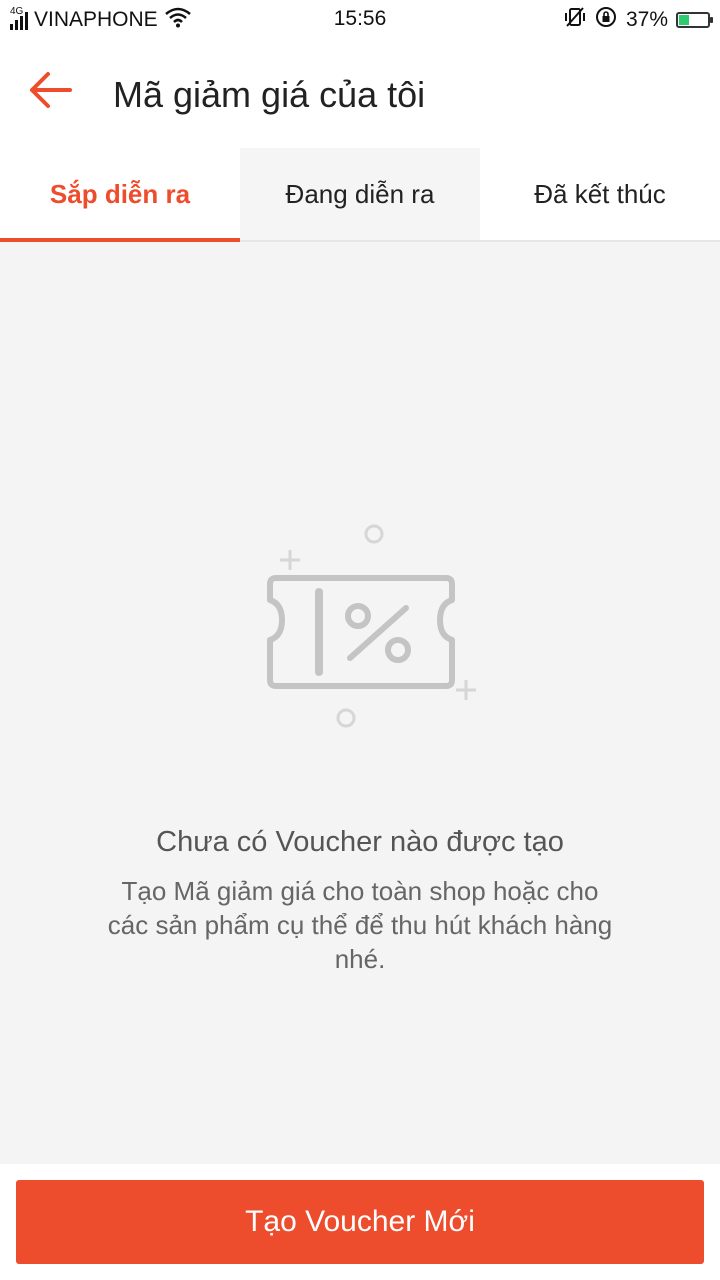  What do you see at coordinates (370, 630) in the screenshot?
I see `voucher-percent-icon` at bounding box center [370, 630].